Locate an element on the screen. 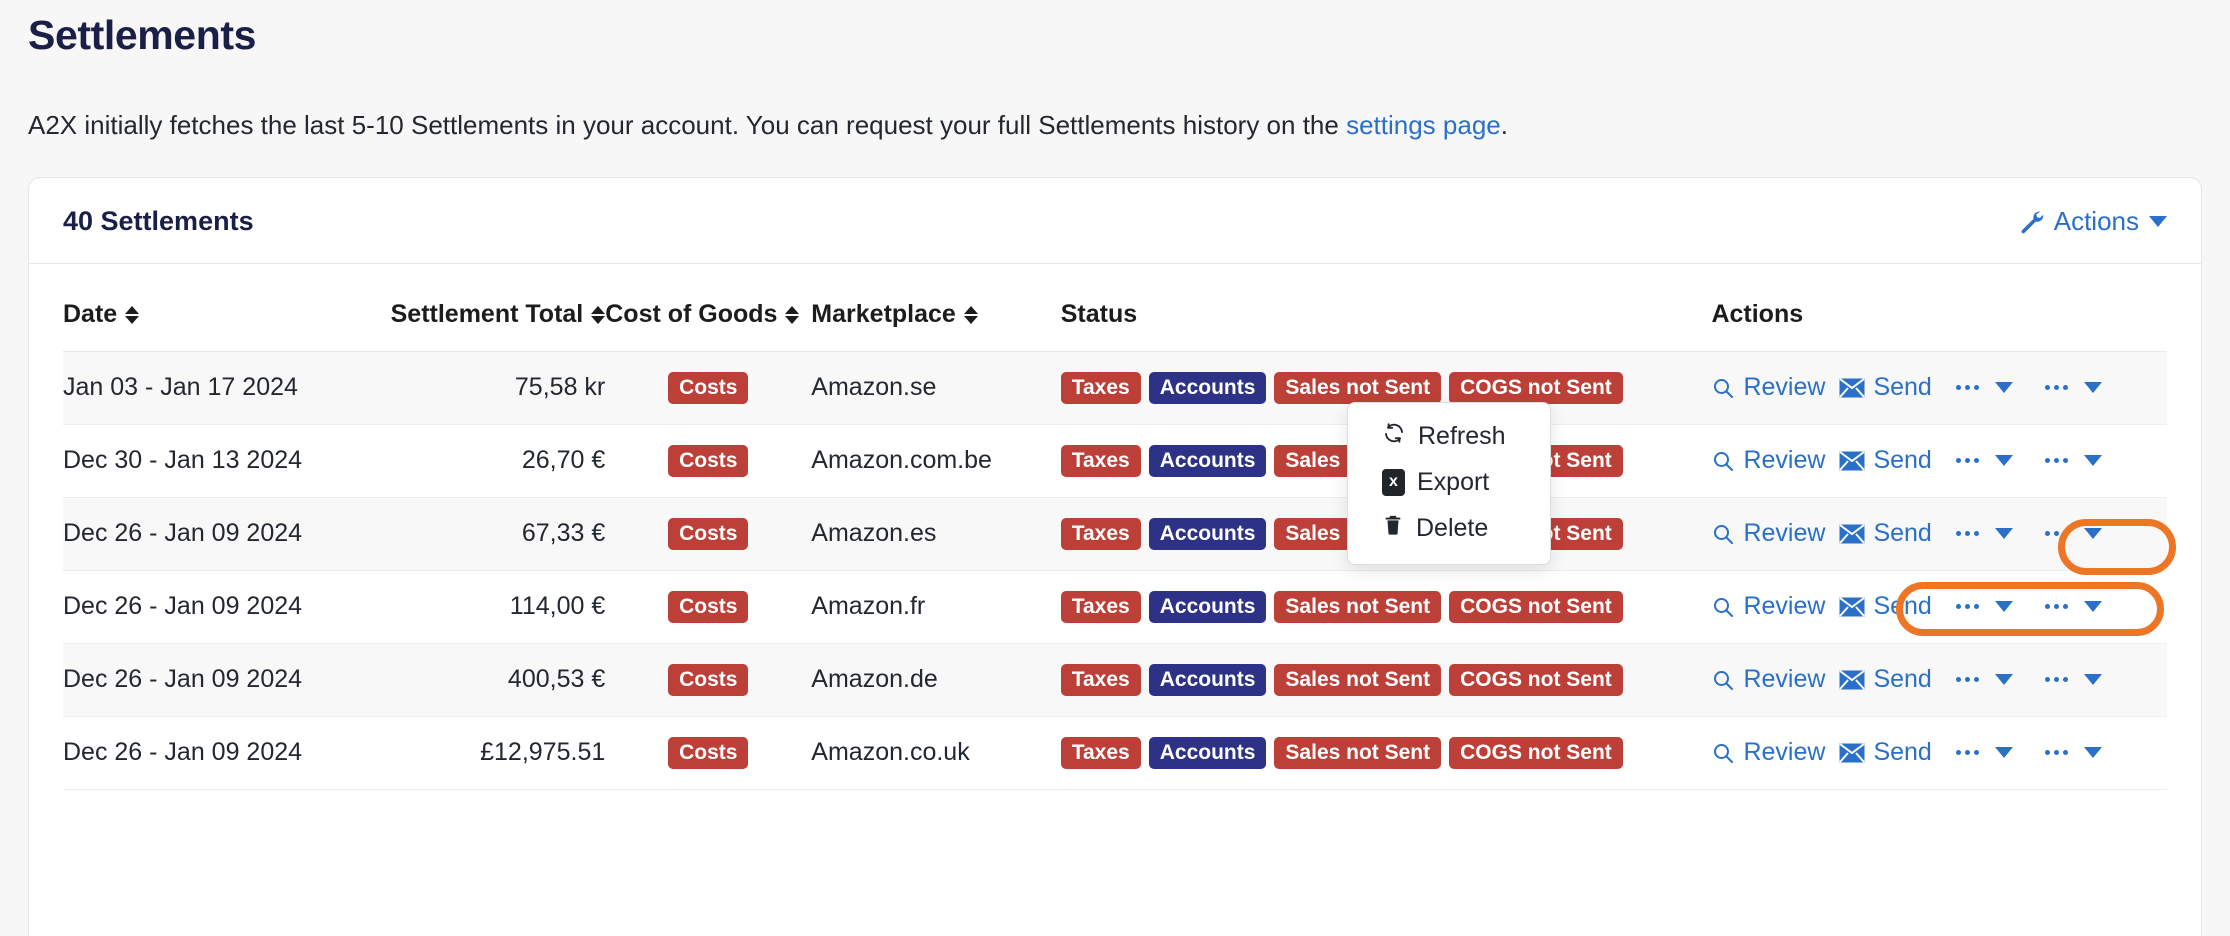 The width and height of the screenshot is (2230, 936). dropdown-item-refresh: Refresh is located at coordinates (1449, 436).